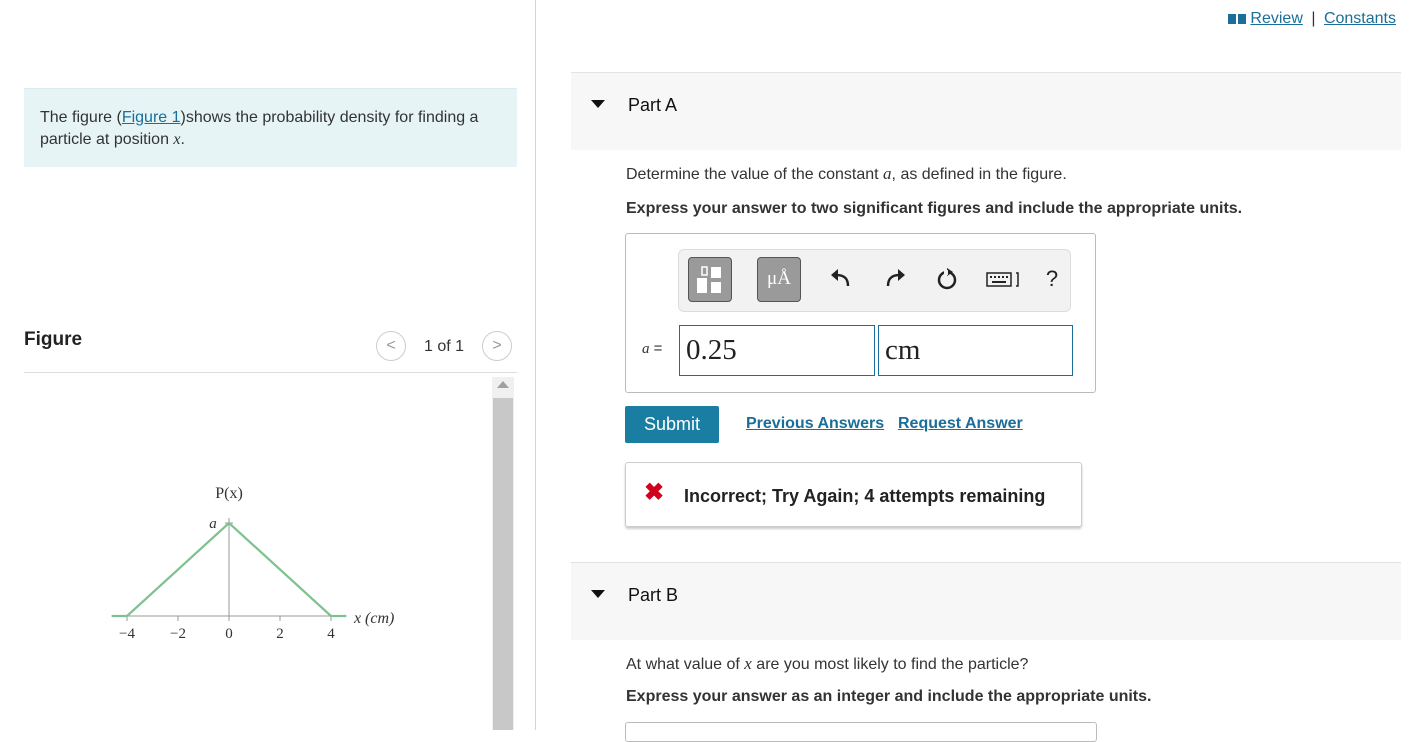 This screenshot has width=1414, height=742. What do you see at coordinates (151, 117) in the screenshot?
I see `figure-link: Figure 1` at bounding box center [151, 117].